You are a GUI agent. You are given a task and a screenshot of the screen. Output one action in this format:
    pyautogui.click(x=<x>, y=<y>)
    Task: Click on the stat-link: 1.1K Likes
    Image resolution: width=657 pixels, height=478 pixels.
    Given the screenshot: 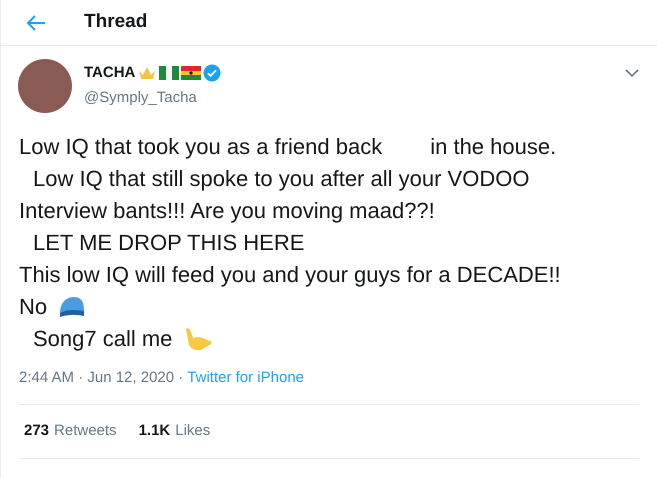 What is the action you would take?
    pyautogui.click(x=174, y=431)
    